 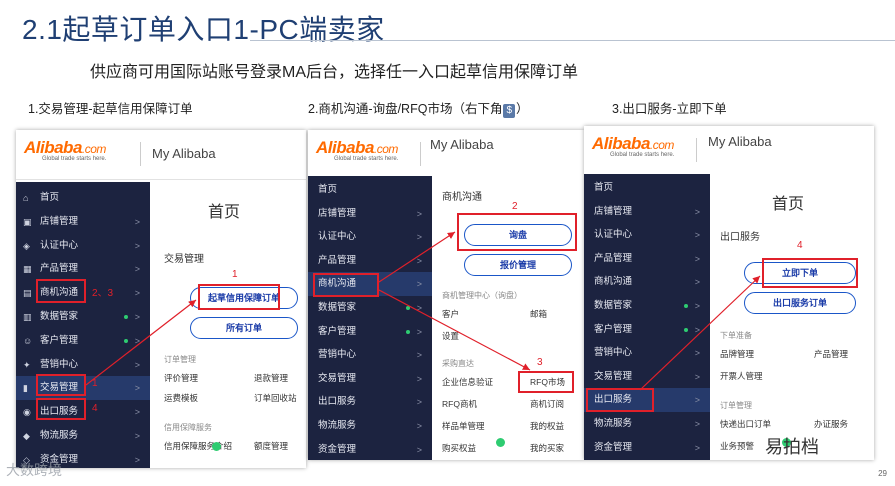 What do you see at coordinates (59, 269) in the screenshot?
I see `sidebar-item-label: 产品管理` at bounding box center [59, 269].